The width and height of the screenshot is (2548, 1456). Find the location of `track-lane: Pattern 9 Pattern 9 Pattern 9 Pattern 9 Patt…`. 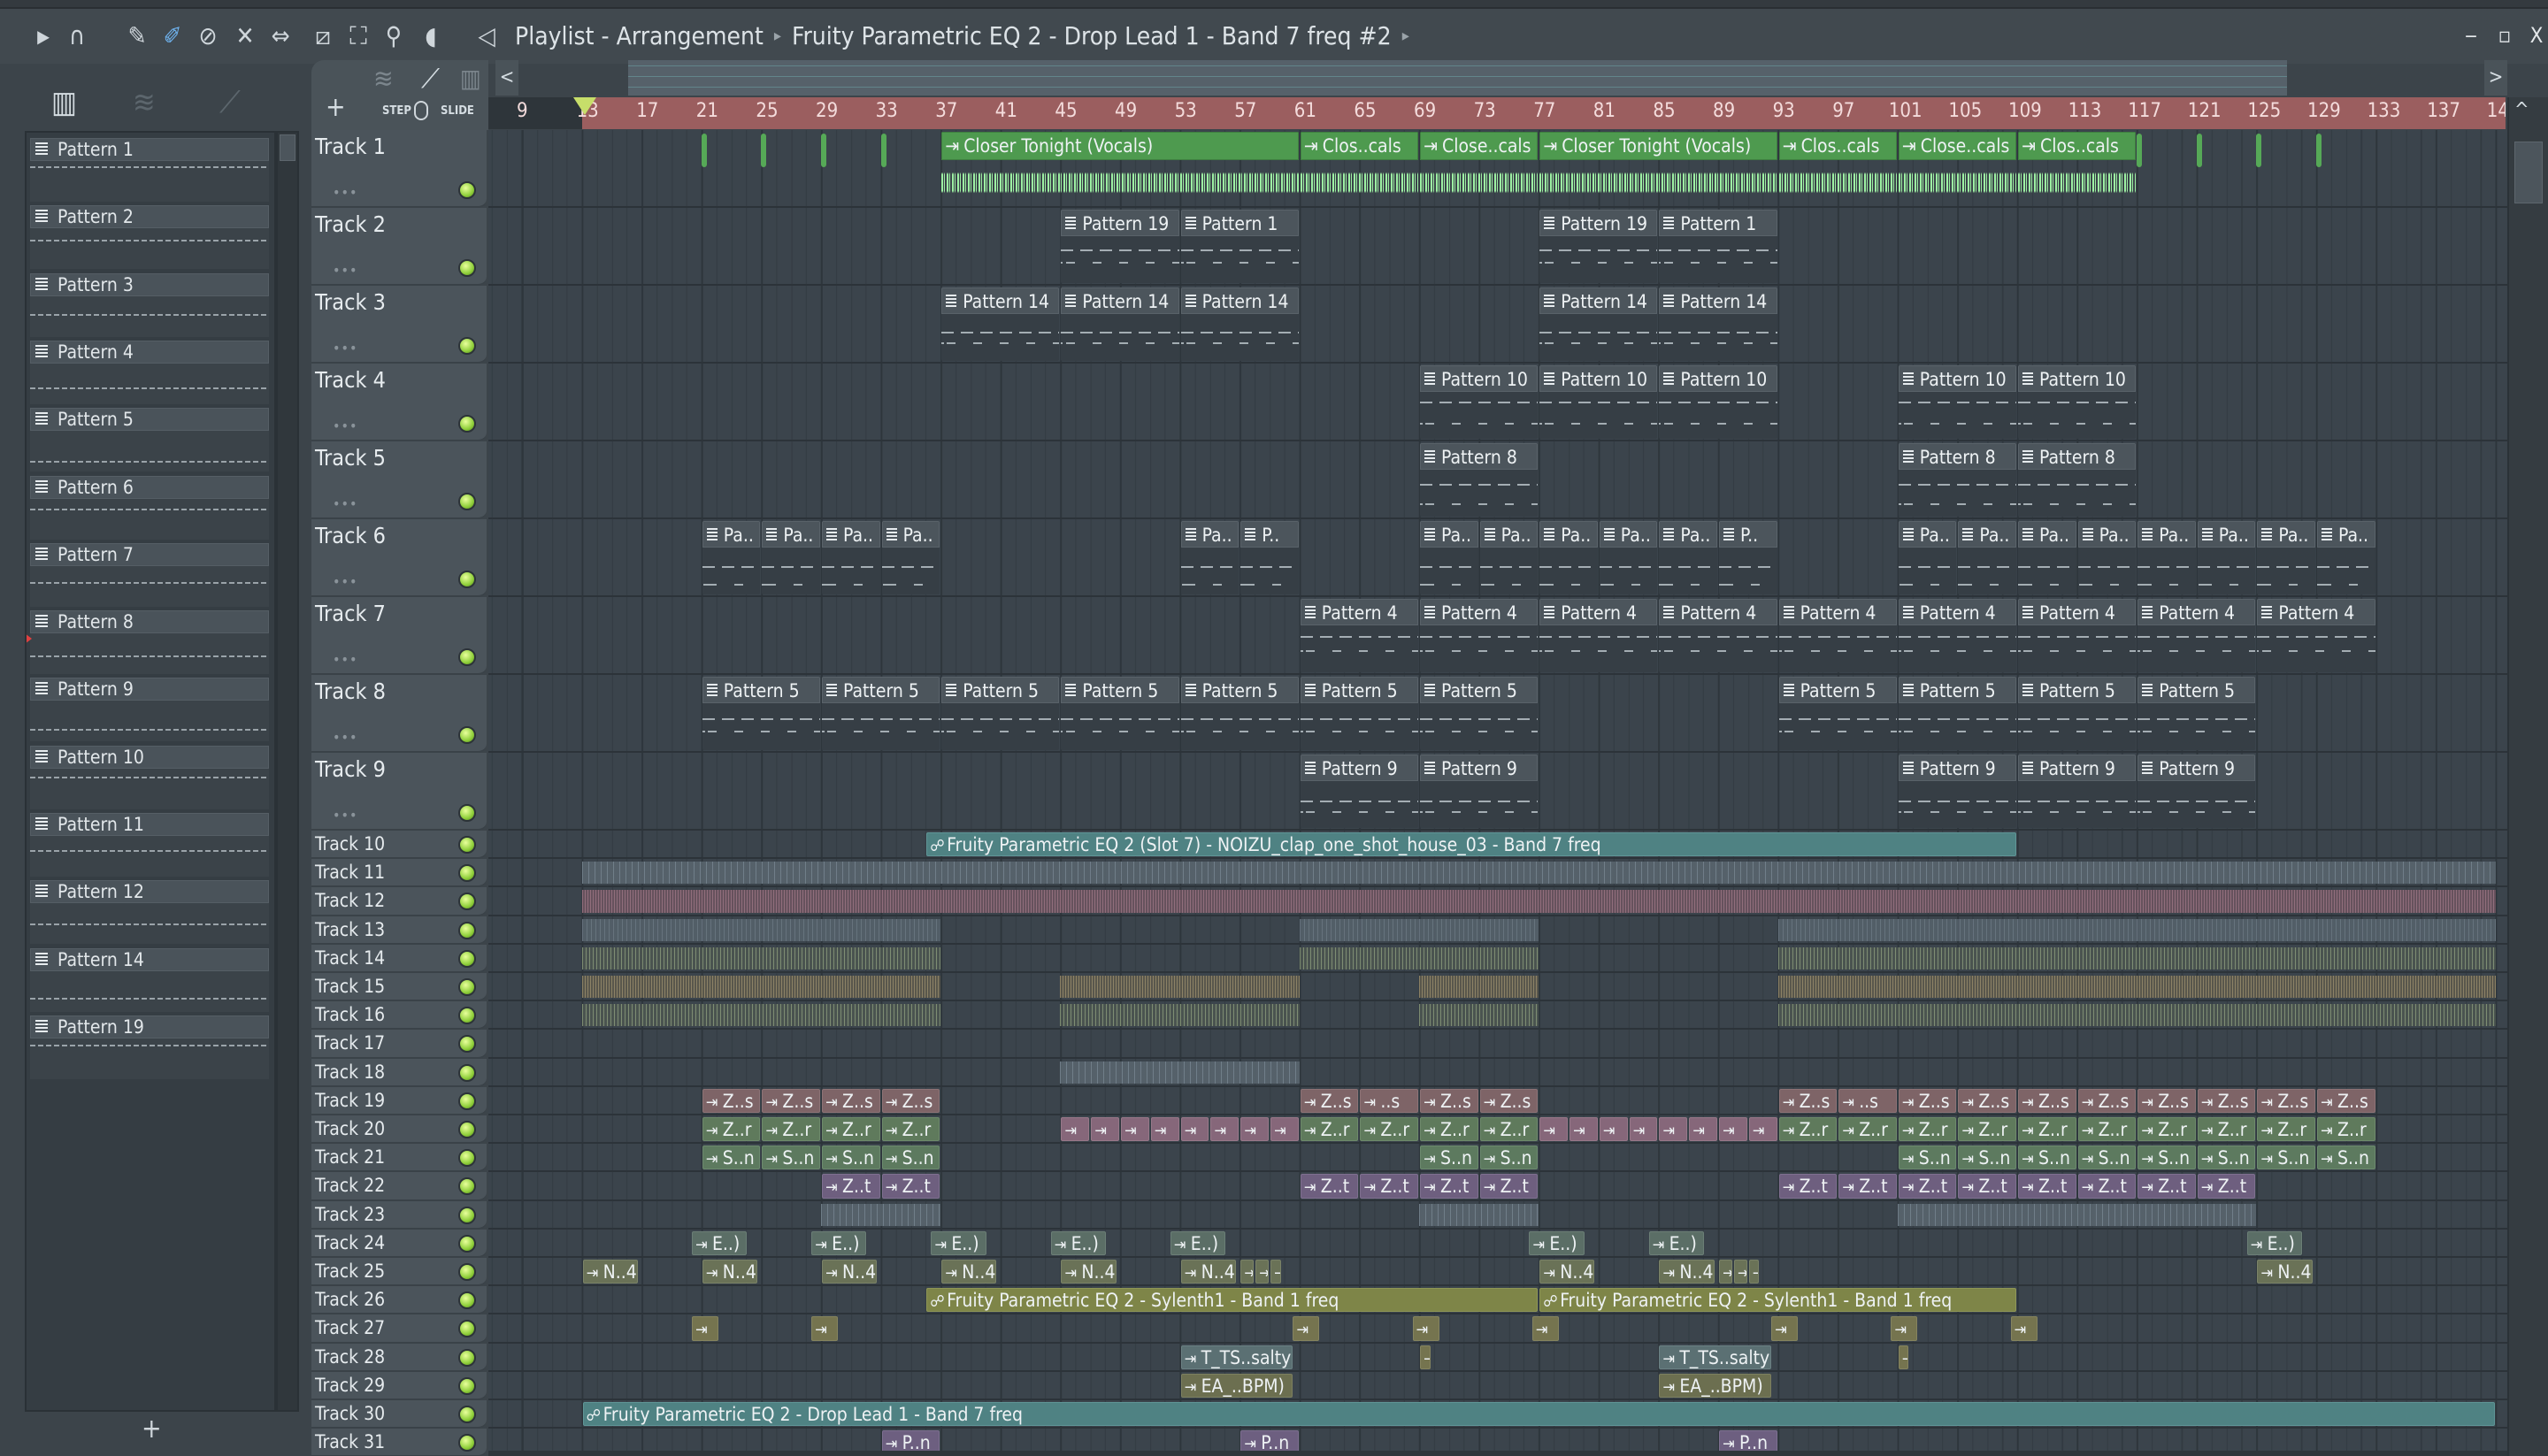

track-lane: Pattern 9 Pattern 9 Pattern 9 Pattern 9 Patt… is located at coordinates (1497, 792).